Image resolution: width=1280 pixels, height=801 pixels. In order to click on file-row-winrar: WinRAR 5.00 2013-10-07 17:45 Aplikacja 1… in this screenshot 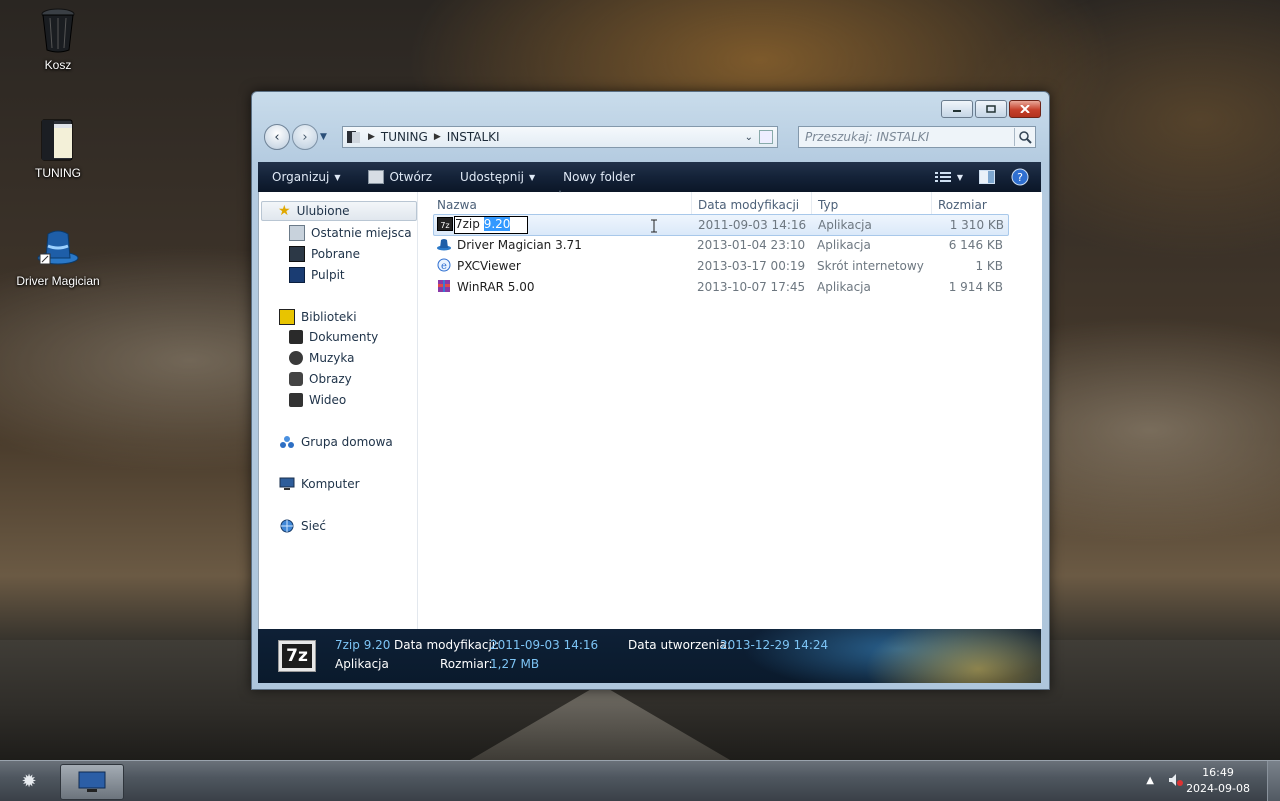, I will do `click(720, 287)`.